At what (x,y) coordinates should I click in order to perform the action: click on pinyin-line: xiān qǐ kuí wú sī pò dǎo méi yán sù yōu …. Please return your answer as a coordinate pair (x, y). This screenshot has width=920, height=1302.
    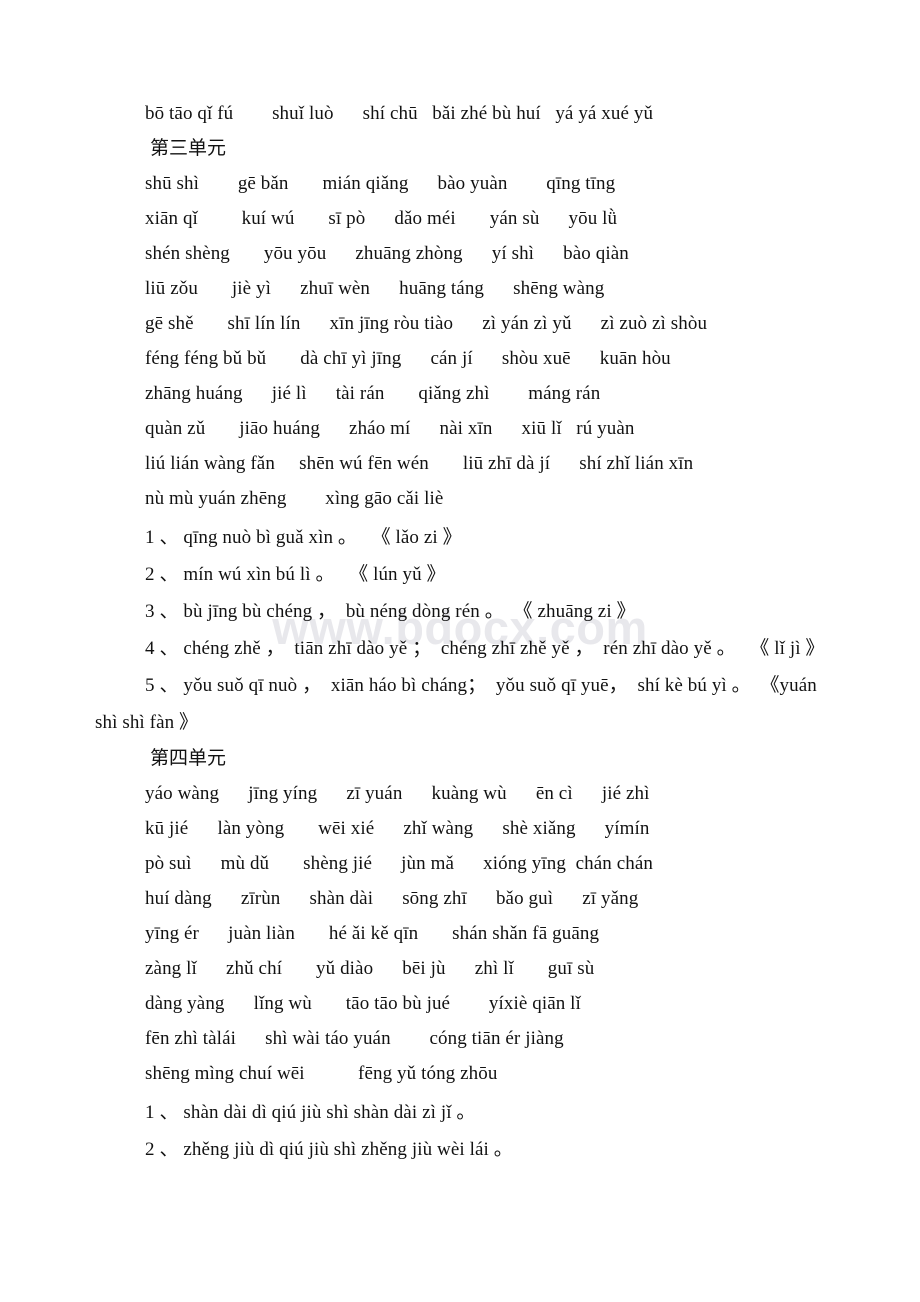
    Looking at the image, I should click on (381, 218).